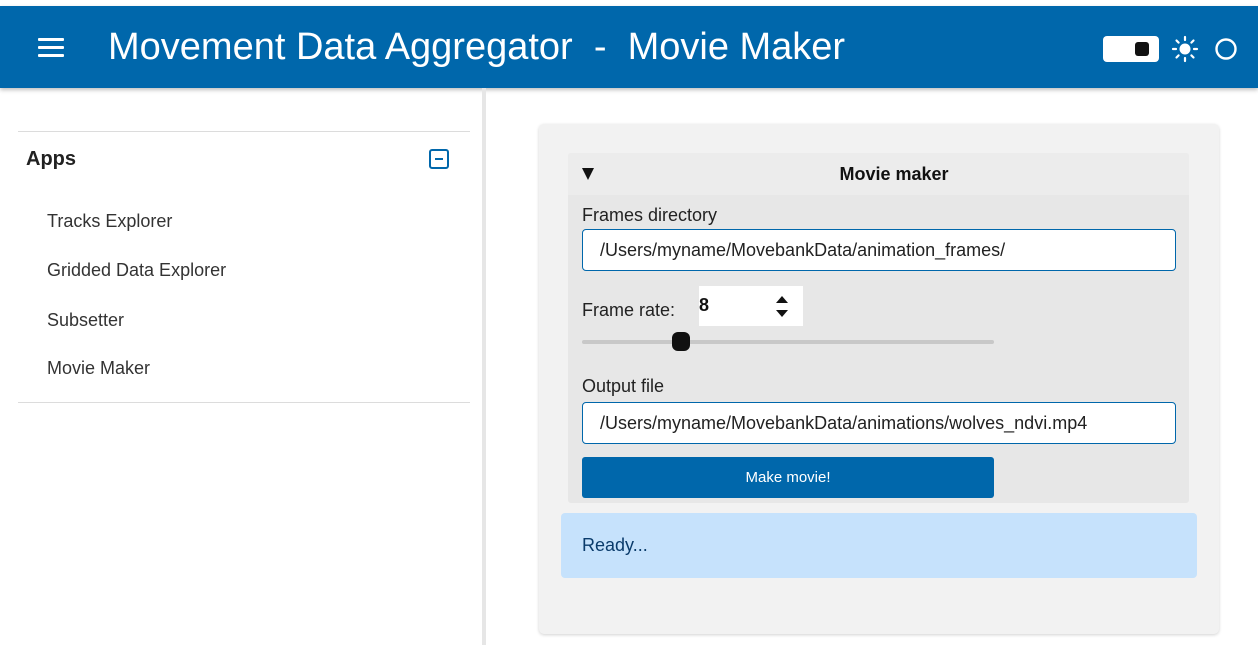  I want to click on frames-directory-label: Frames directory, so click(650, 215).